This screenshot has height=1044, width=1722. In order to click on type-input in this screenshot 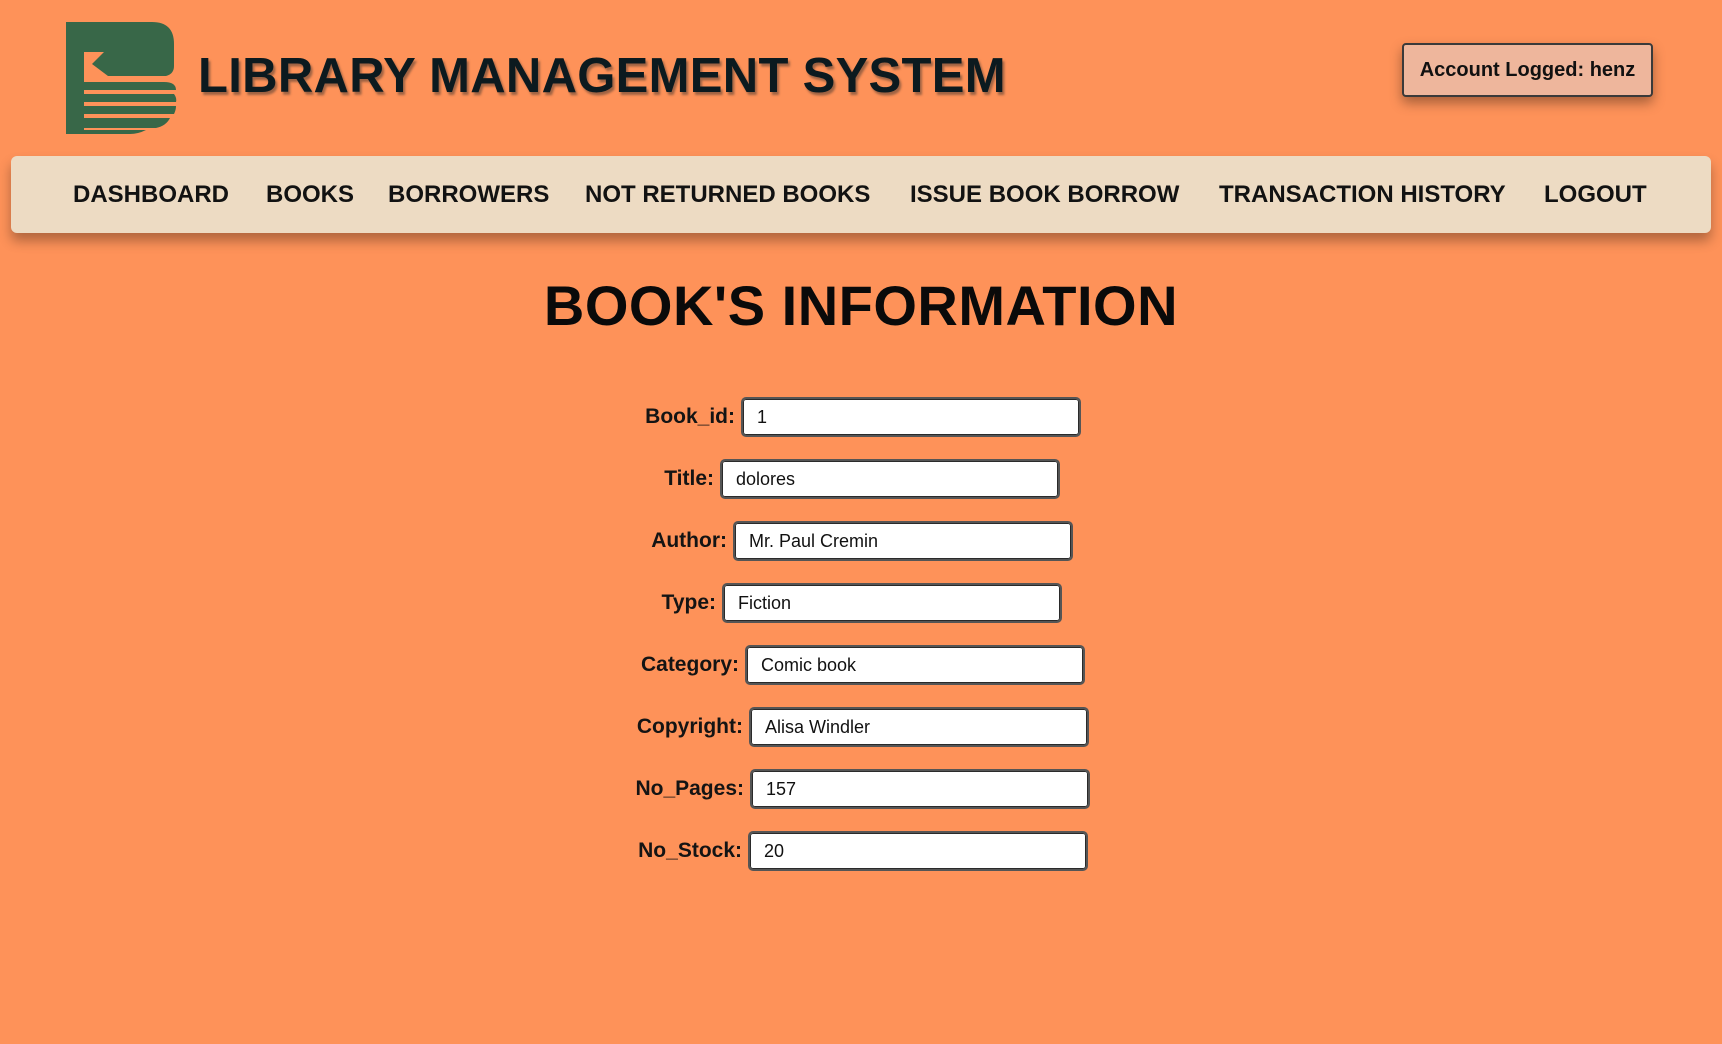, I will do `click(892, 603)`.